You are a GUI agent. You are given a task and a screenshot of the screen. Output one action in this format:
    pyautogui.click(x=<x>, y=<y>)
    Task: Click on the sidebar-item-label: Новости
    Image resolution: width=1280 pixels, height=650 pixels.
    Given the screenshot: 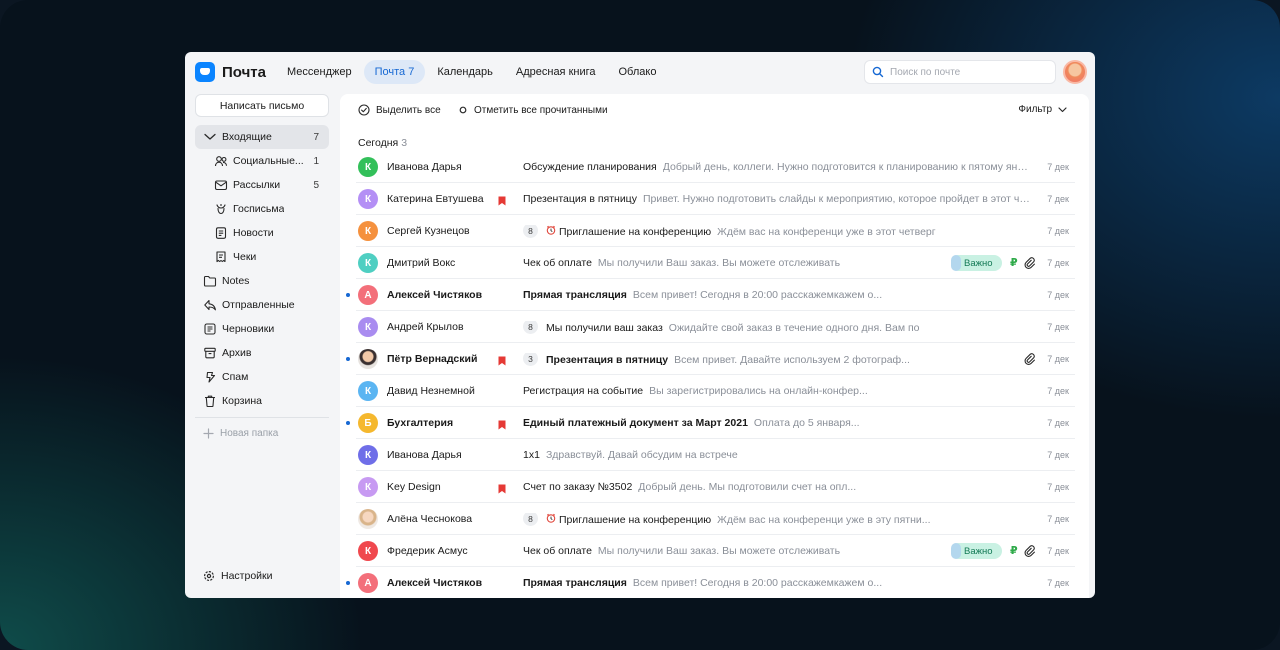 What is the action you would take?
    pyautogui.click(x=253, y=233)
    